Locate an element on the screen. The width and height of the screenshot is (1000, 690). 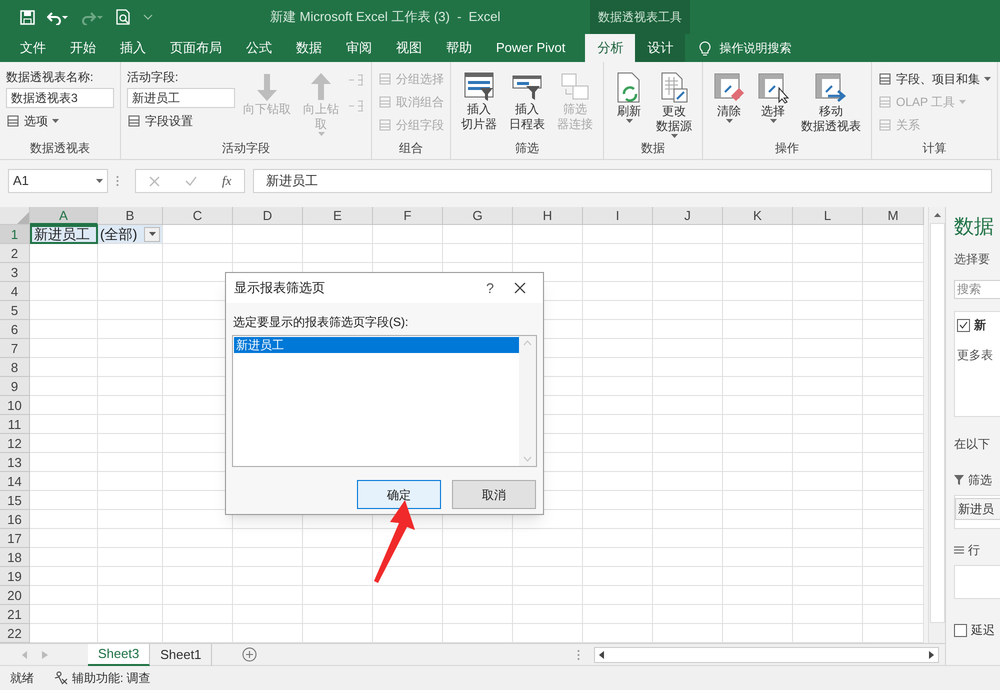
more-tables-link: 更多表 is located at coordinates (978, 355).